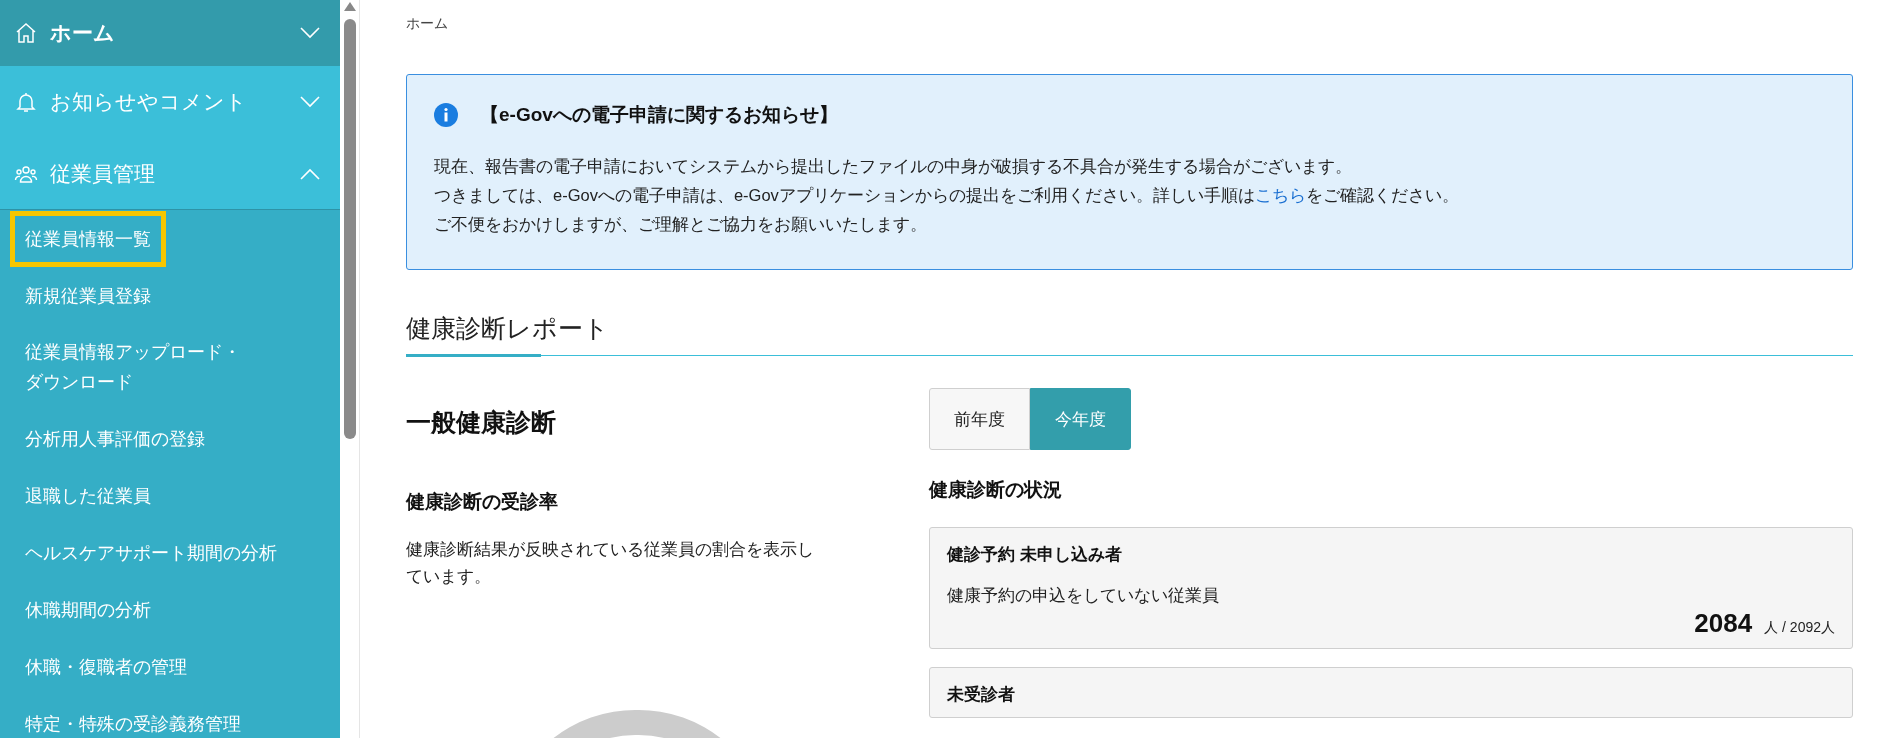  Describe the element at coordinates (947, 195) in the screenshot. I see `notice-text: 現在、報告書の電子申請においてシステムから提出したファイルの中身が破損する不具合が発生する場合がございます。 つきましては、e-Govへの電子申請は、e-Govアプリケーションからの提出をご利用ください。詳しい手順はこちら をご確認ください。 ご不便をおかけしますが、ご理解とご協力をお願いいたします。` at that location.